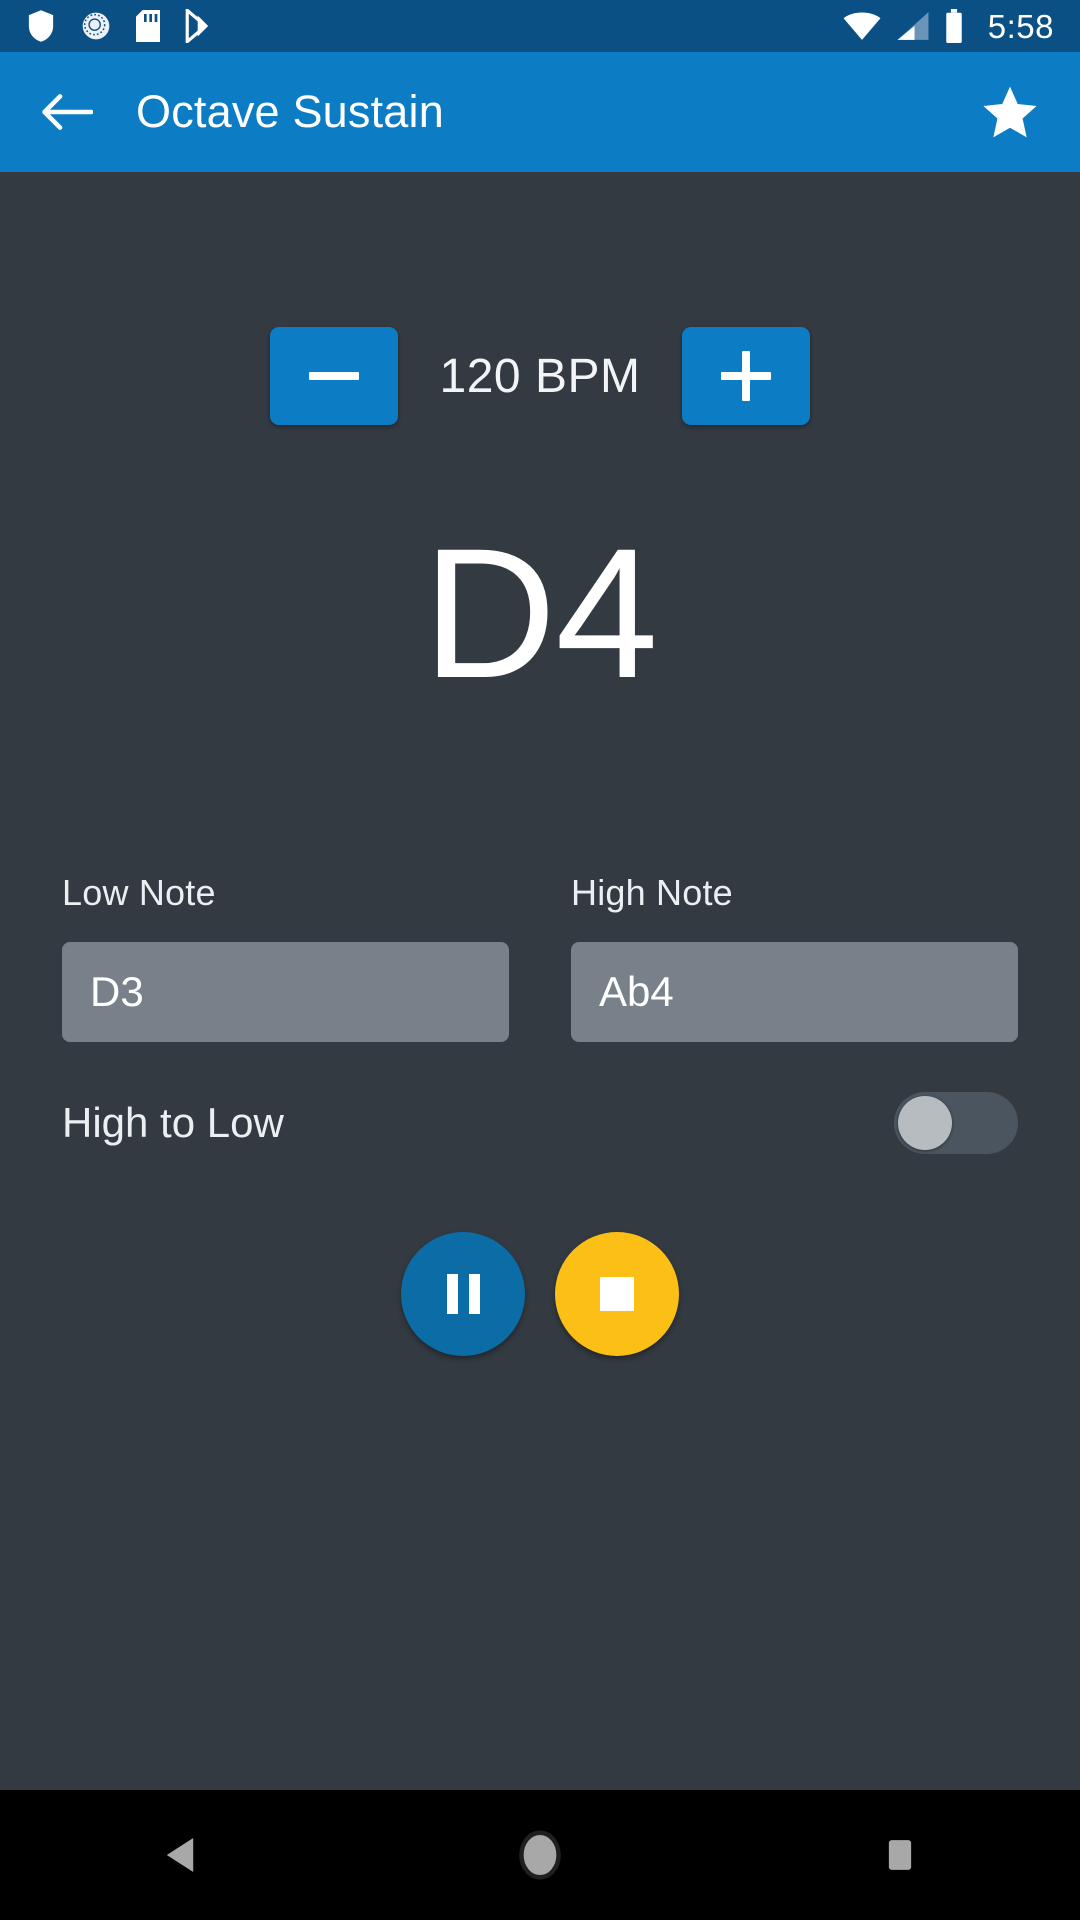 The height and width of the screenshot is (1920, 1080). Describe the element at coordinates (652, 892) in the screenshot. I see `high-note-label: High Note` at that location.